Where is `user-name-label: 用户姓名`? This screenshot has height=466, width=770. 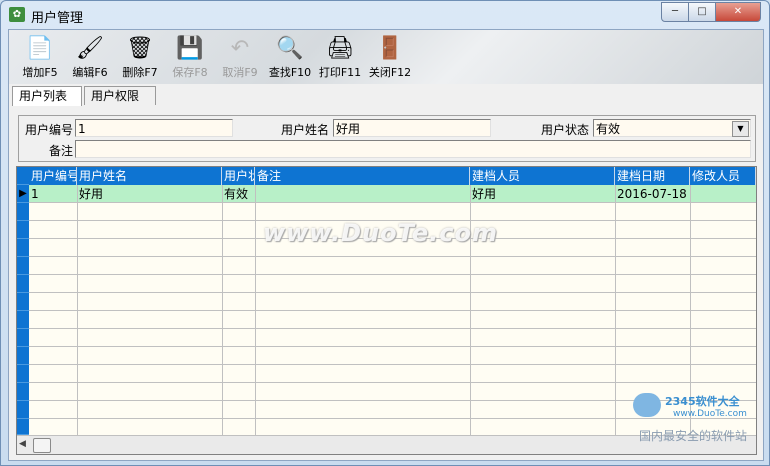 user-name-label: 用户姓名 is located at coordinates (305, 130).